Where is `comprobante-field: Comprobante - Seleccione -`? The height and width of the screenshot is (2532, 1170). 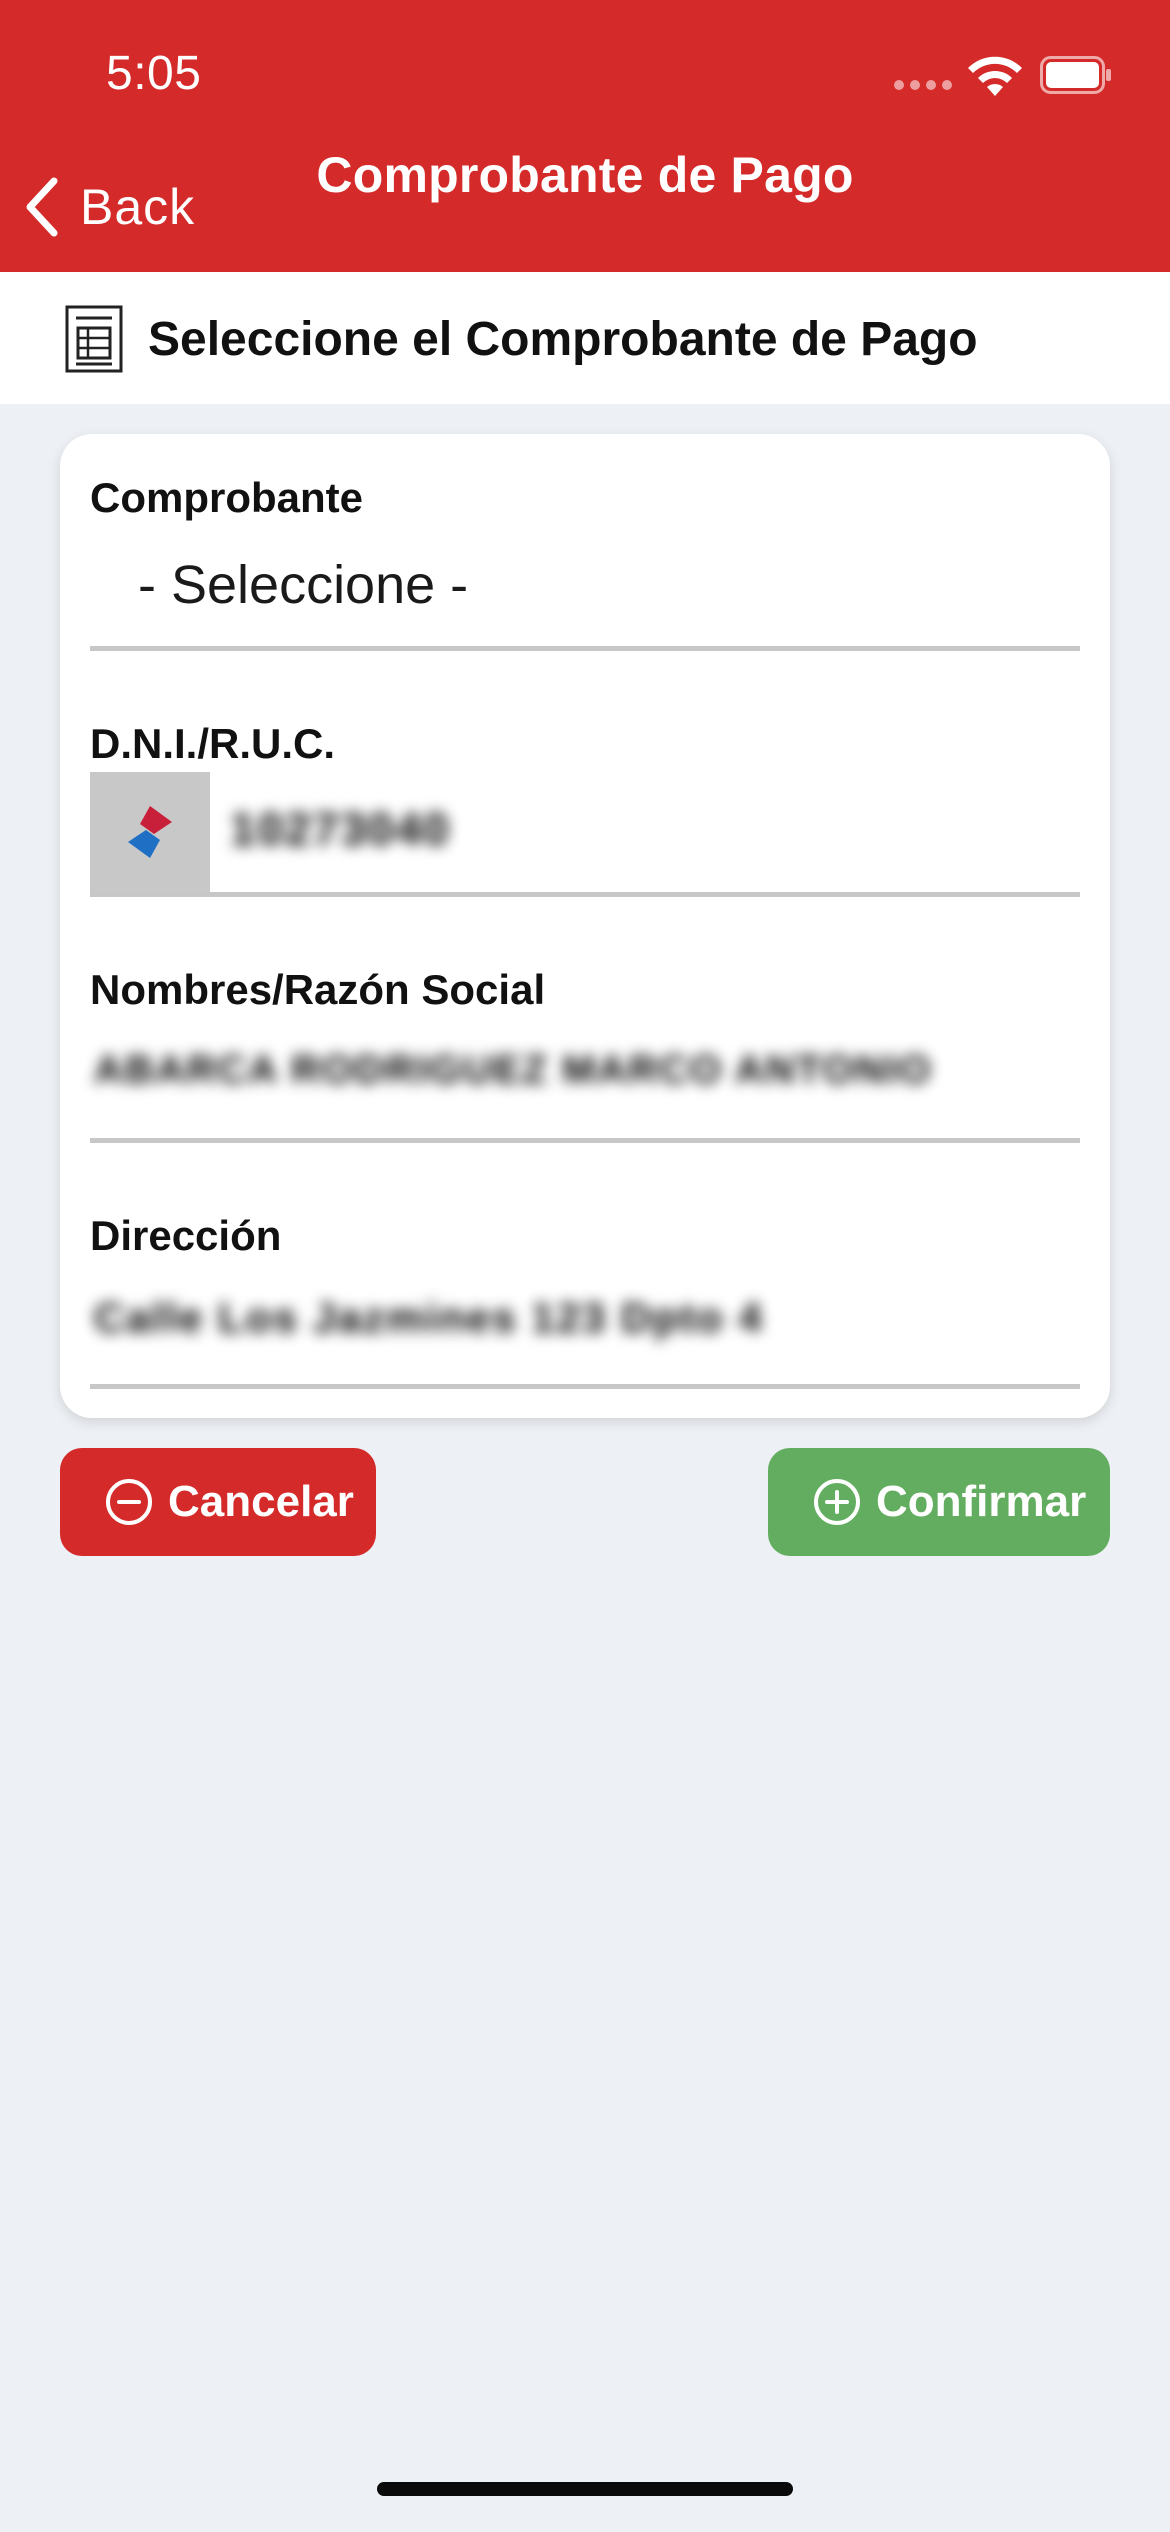 comprobante-field: Comprobante - Seleccione - is located at coordinates (585, 562).